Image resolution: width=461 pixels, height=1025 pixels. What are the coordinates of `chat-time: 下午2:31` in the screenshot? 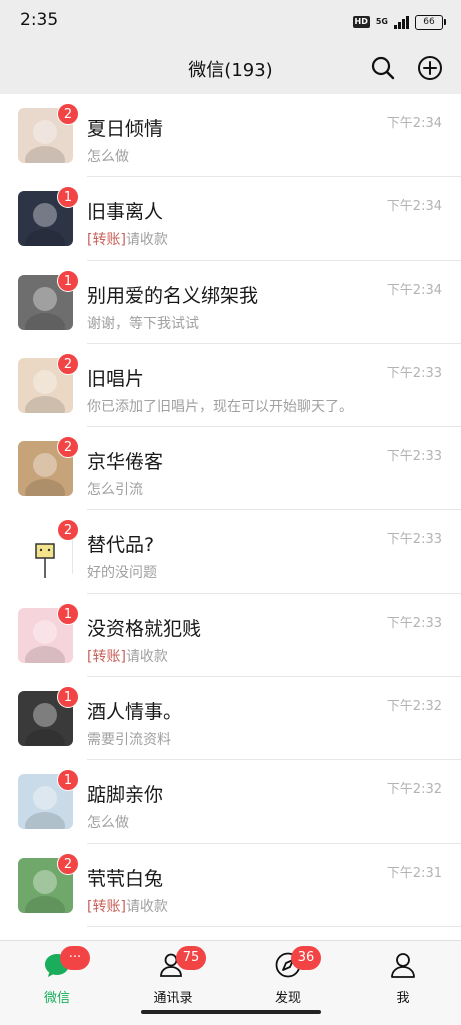 It's located at (414, 873).